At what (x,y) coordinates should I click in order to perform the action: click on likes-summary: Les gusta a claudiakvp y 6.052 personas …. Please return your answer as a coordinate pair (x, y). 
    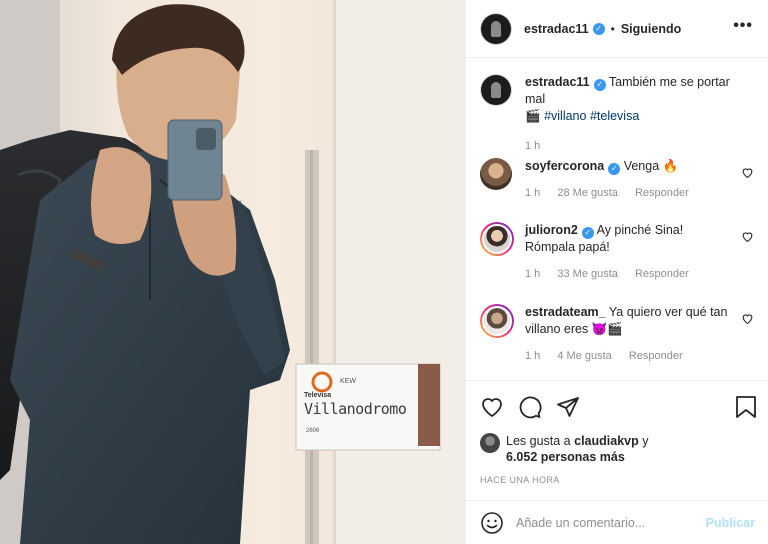
    Looking at the image, I should click on (564, 449).